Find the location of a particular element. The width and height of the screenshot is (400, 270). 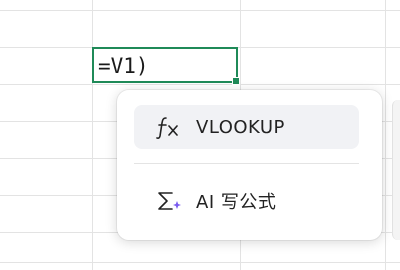

cell-formula-text: =V1) is located at coordinates (123, 66).